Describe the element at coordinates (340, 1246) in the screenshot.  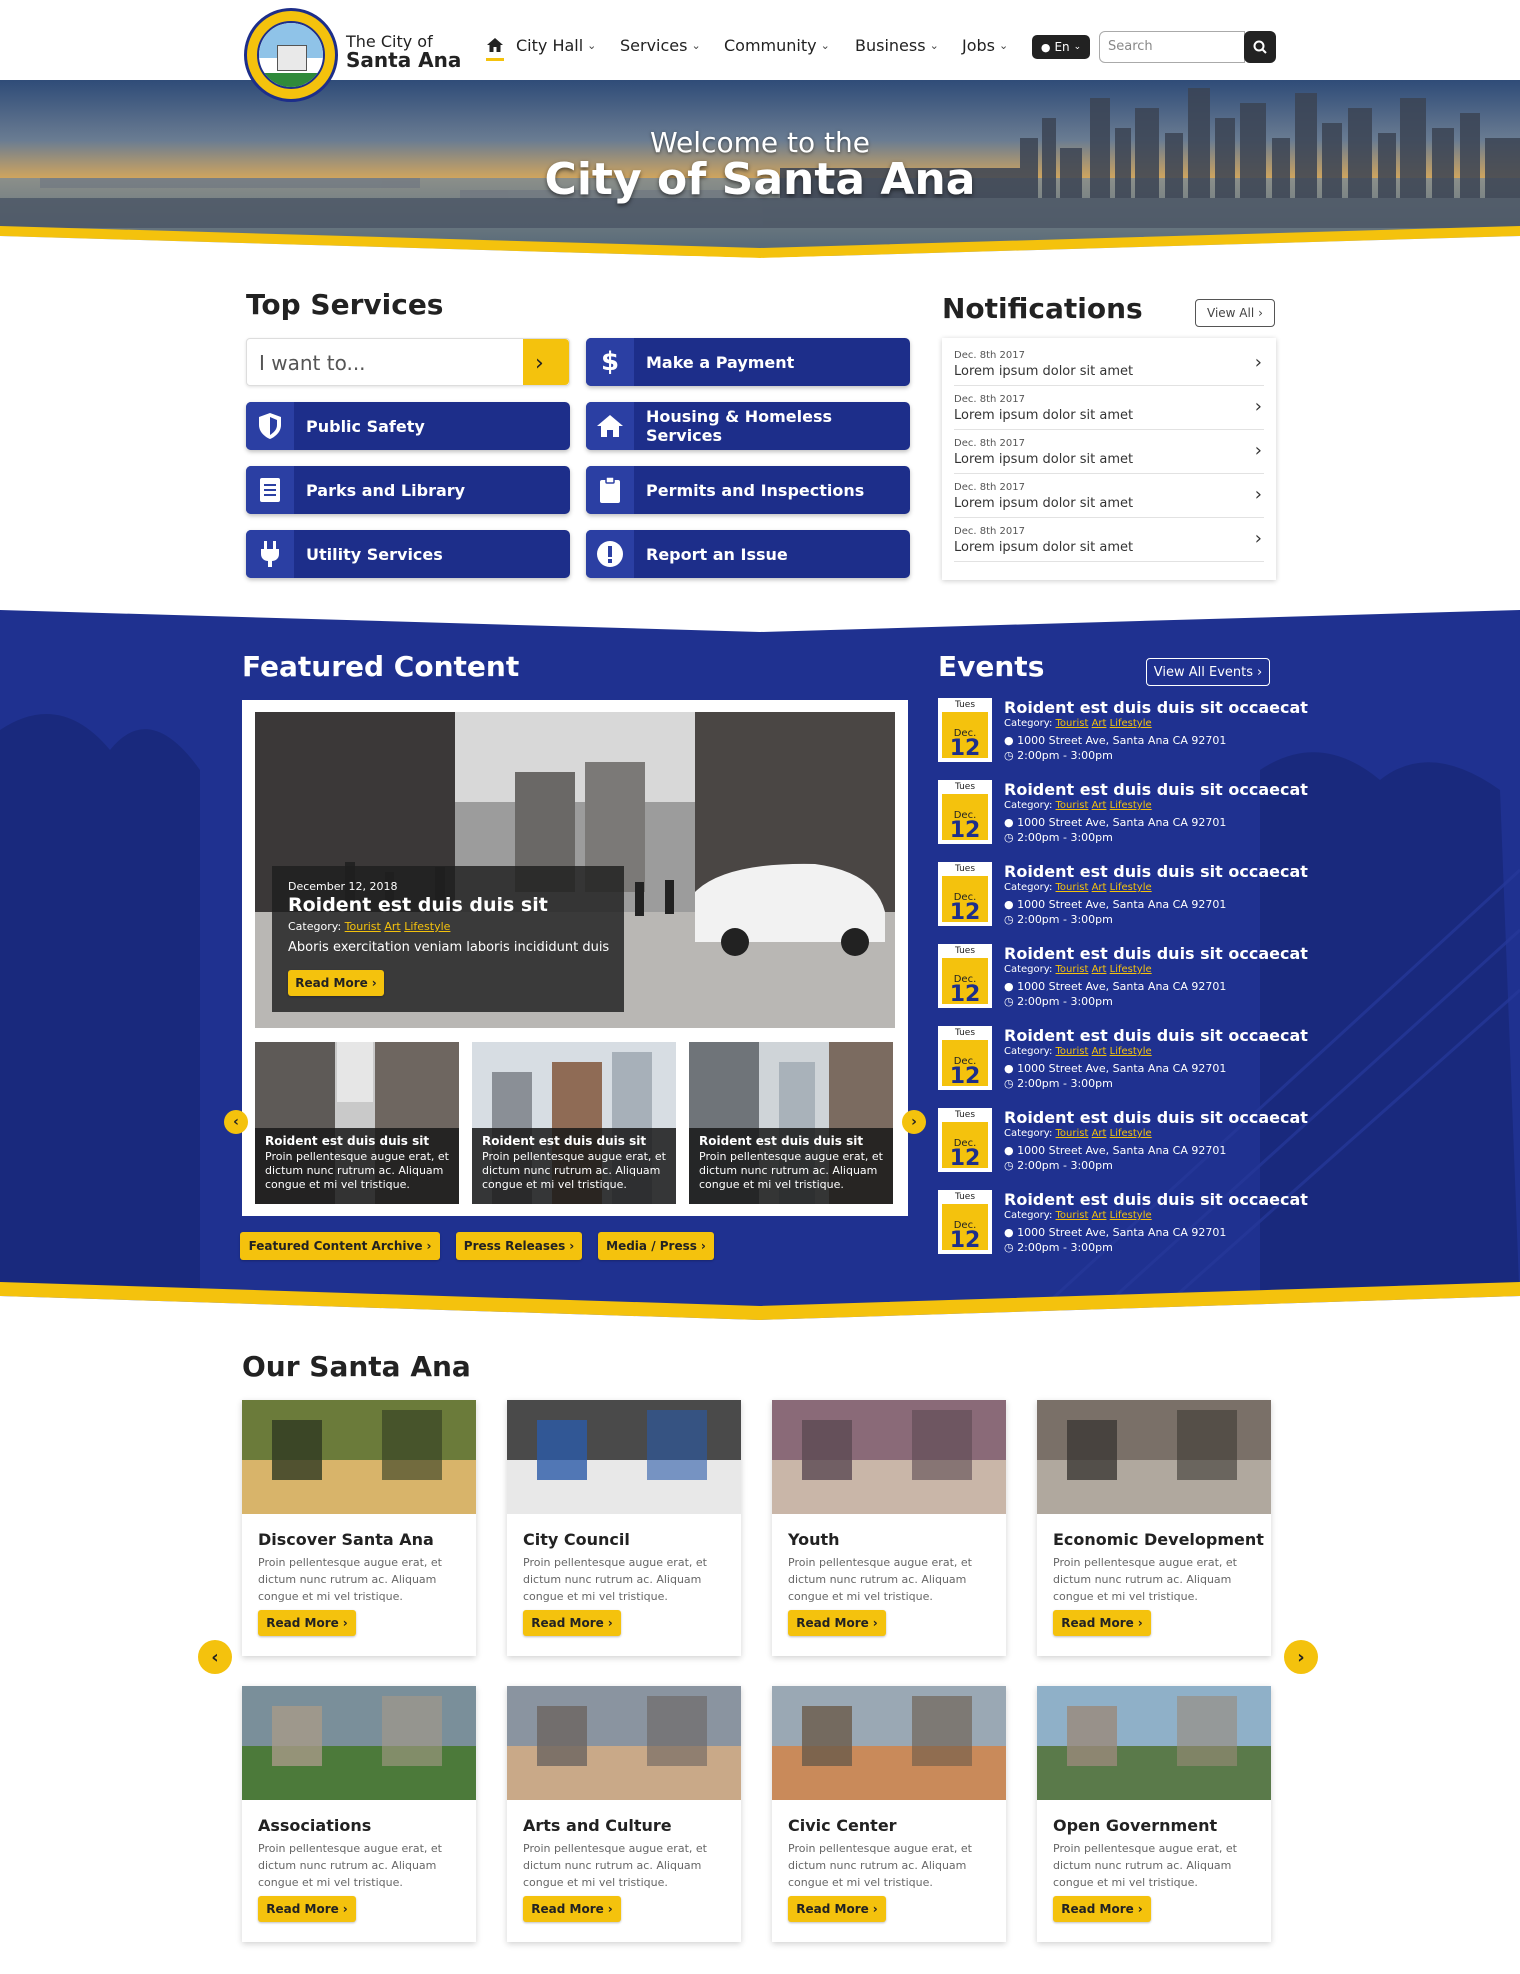
I see `featured-archive-button: Featured Content Archive ›` at that location.